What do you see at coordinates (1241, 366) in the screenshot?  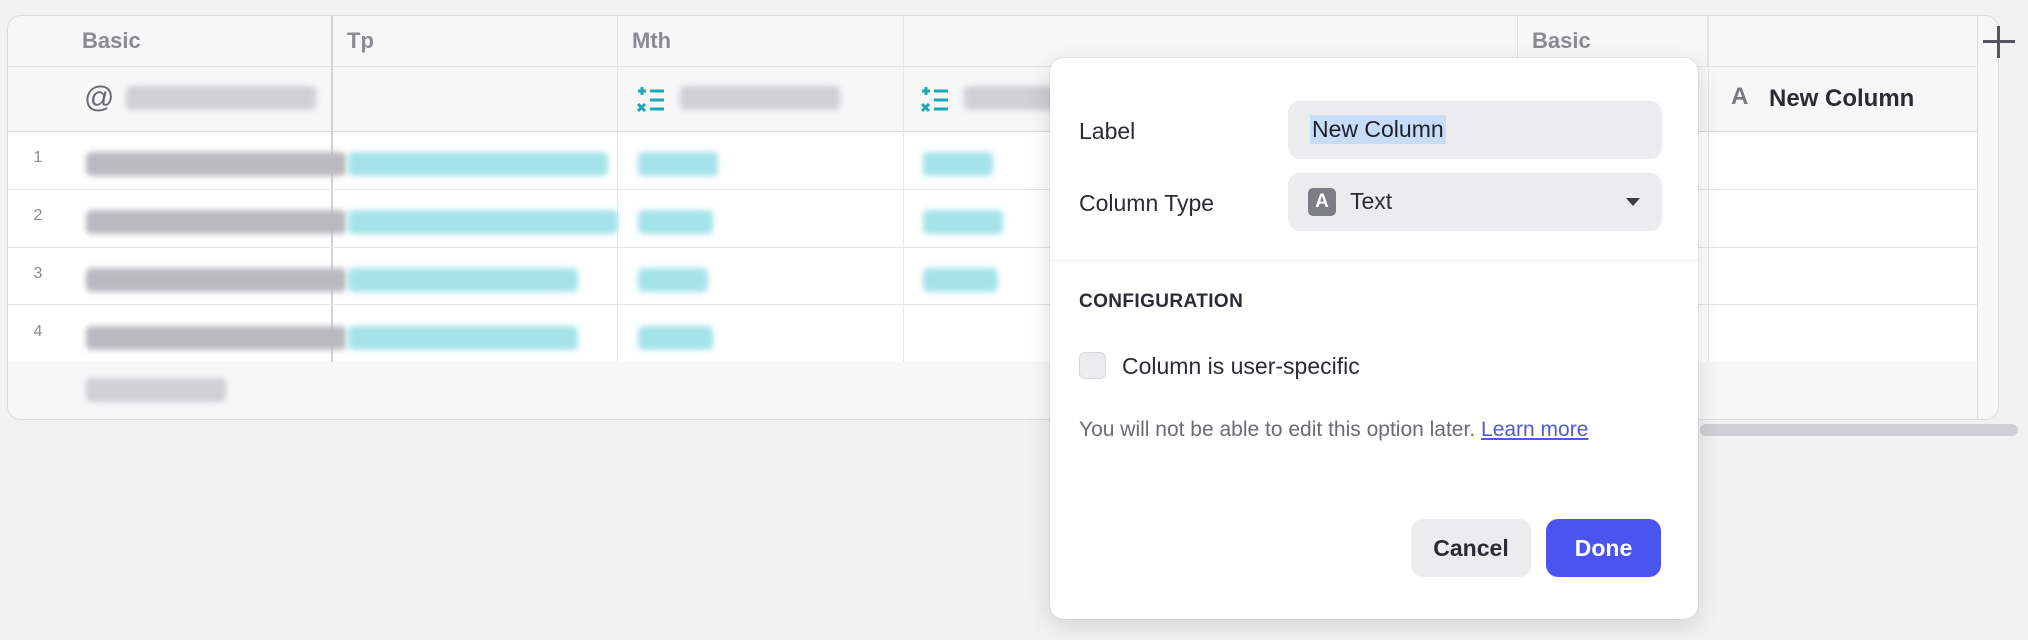 I see `user-specific-label: Column is user-specific` at bounding box center [1241, 366].